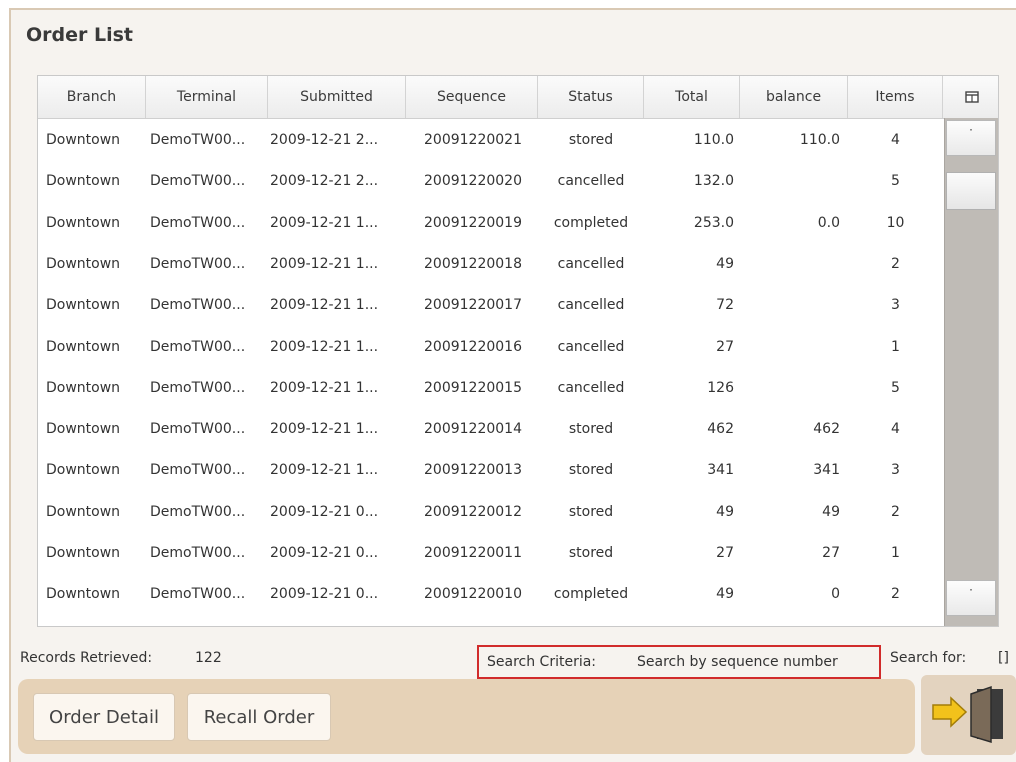 This screenshot has width=1016, height=762. I want to click on table-cell-sequence: 20091220012, so click(473, 511).